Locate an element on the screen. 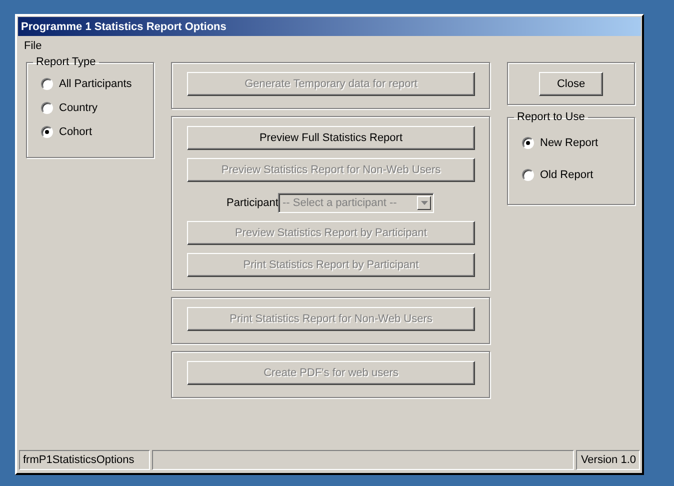  report-button: Create PDF's for web users is located at coordinates (331, 373).